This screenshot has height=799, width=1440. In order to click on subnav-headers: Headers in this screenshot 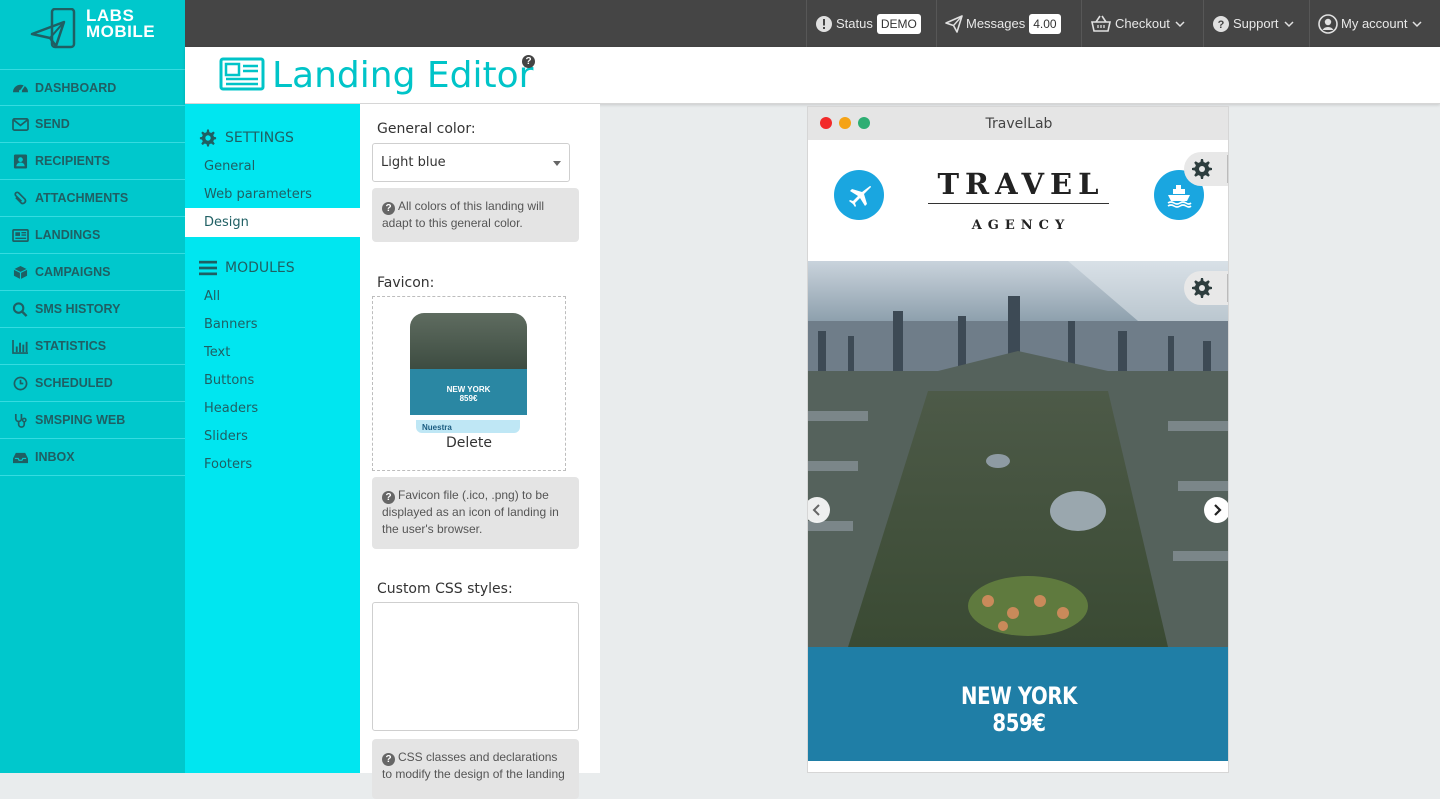, I will do `click(231, 408)`.